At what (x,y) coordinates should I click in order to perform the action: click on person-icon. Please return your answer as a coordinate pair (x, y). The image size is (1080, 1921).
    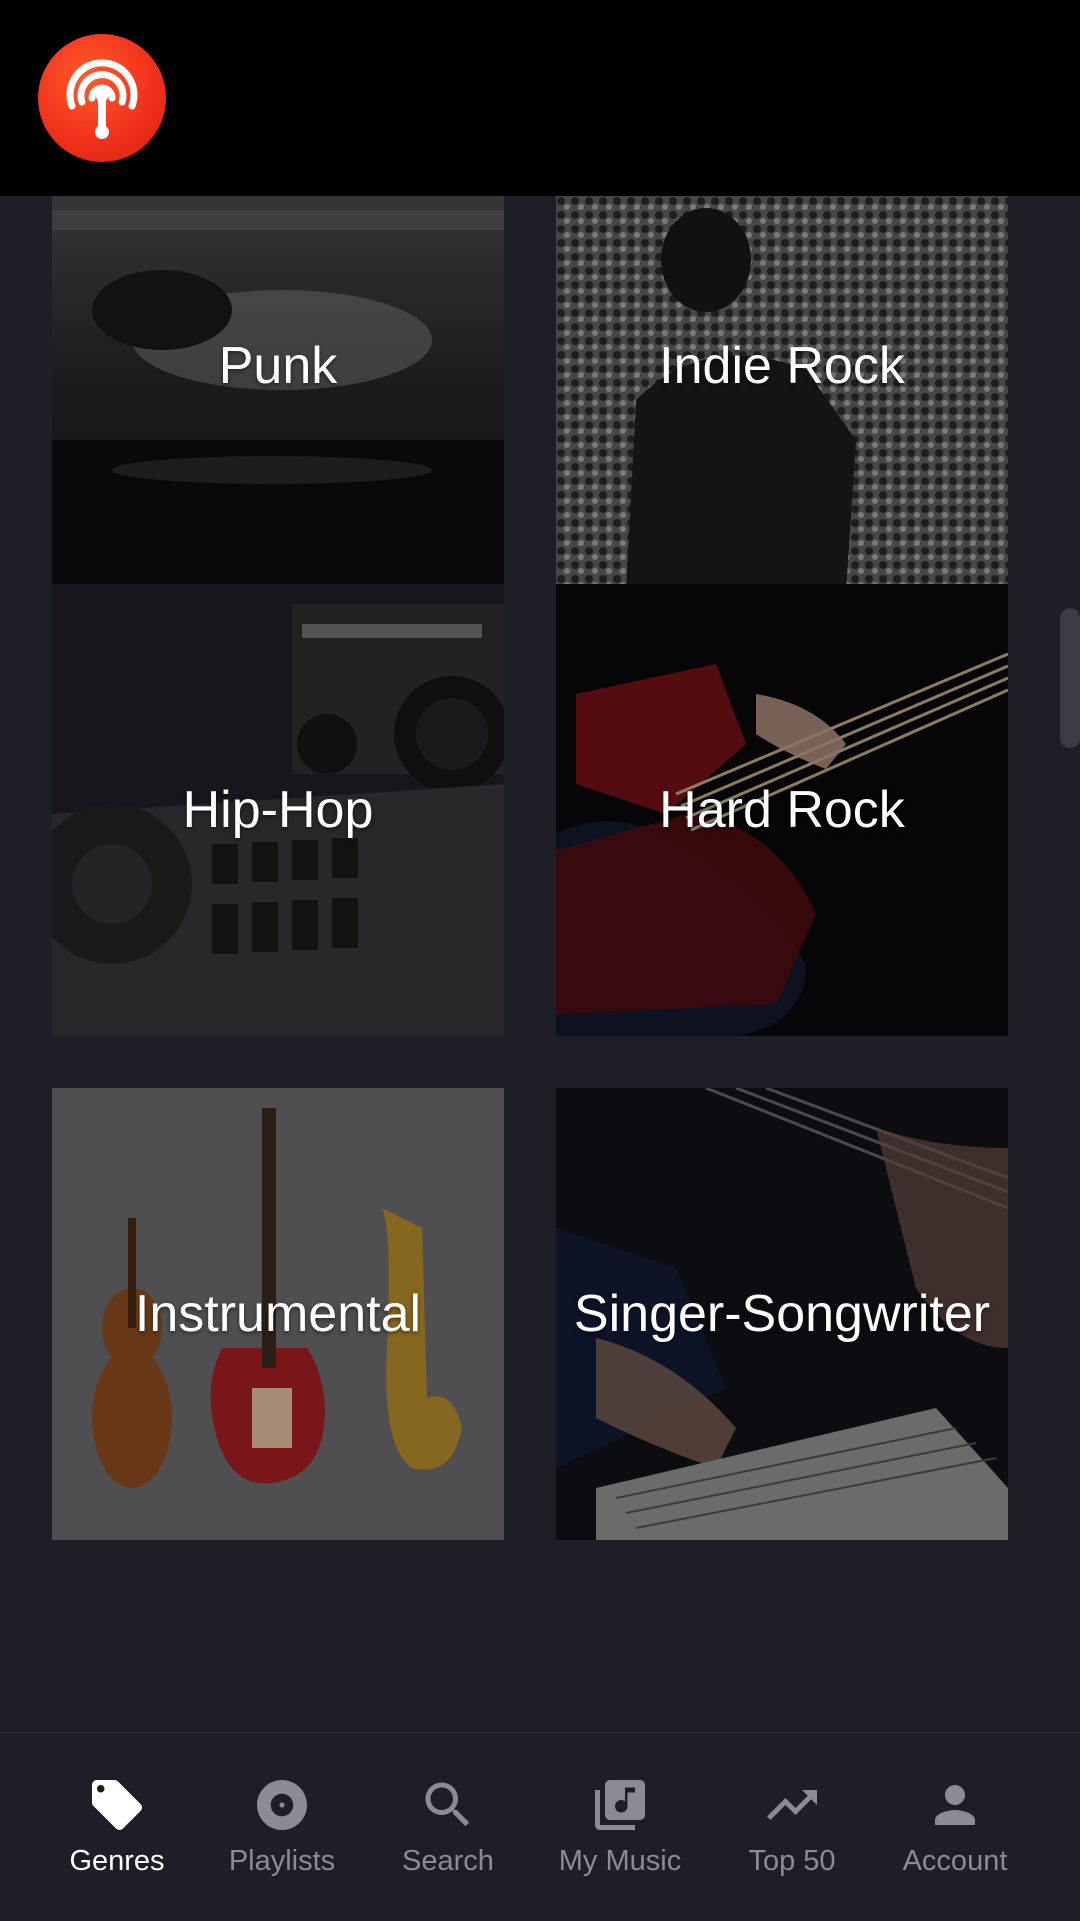
    Looking at the image, I should click on (955, 1805).